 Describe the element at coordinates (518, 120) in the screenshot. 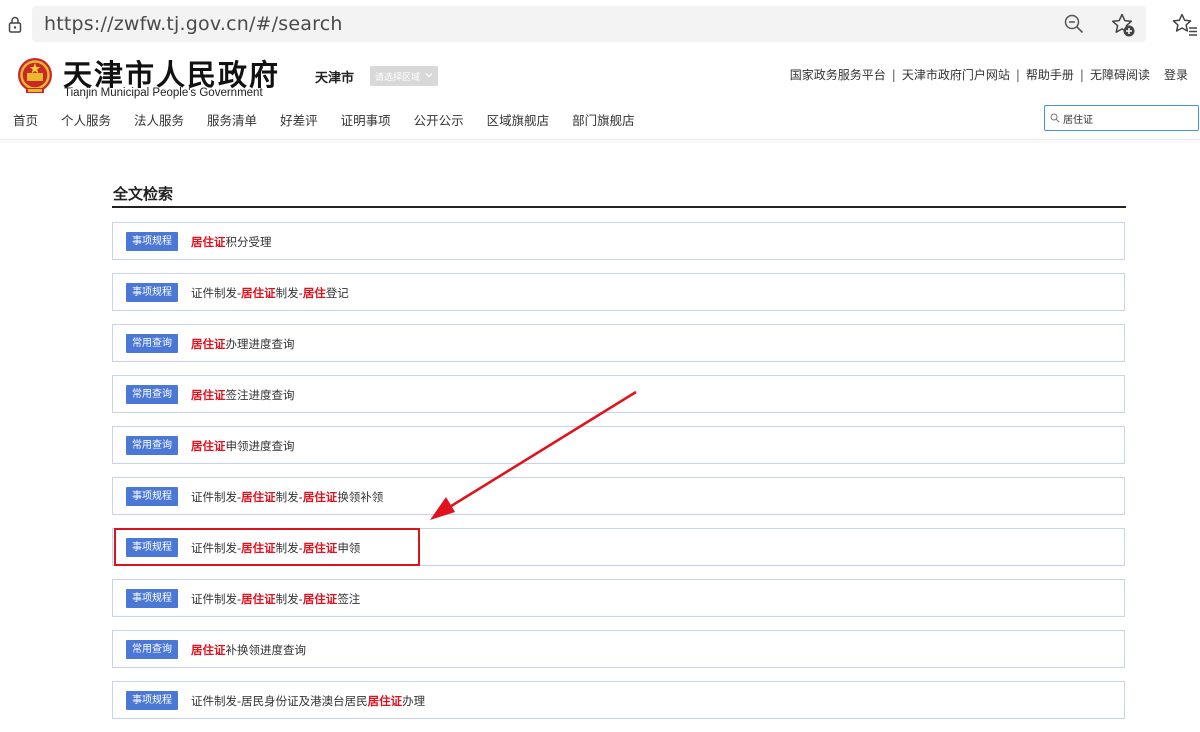

I see `nav-item-regional-store: 区域旗舰店` at that location.